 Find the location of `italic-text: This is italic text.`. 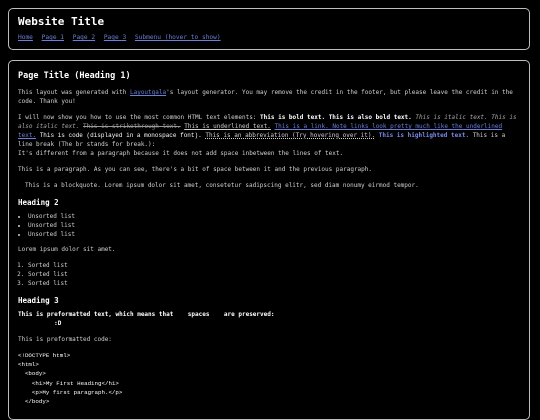

italic-text: This is italic text. is located at coordinates (451, 117).